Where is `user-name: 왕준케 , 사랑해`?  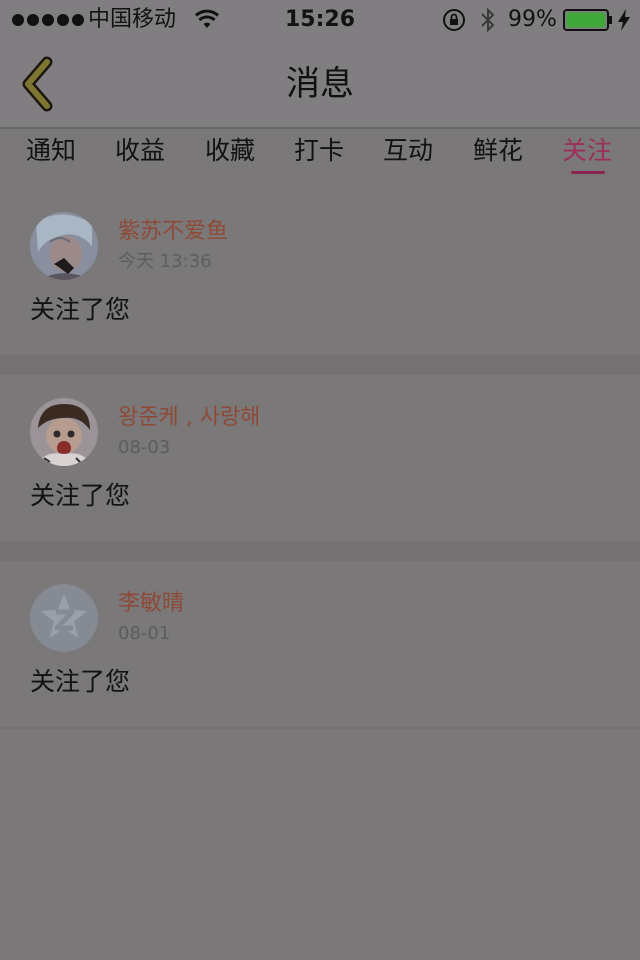
user-name: 왕준케 , 사랑해 is located at coordinates (189, 418).